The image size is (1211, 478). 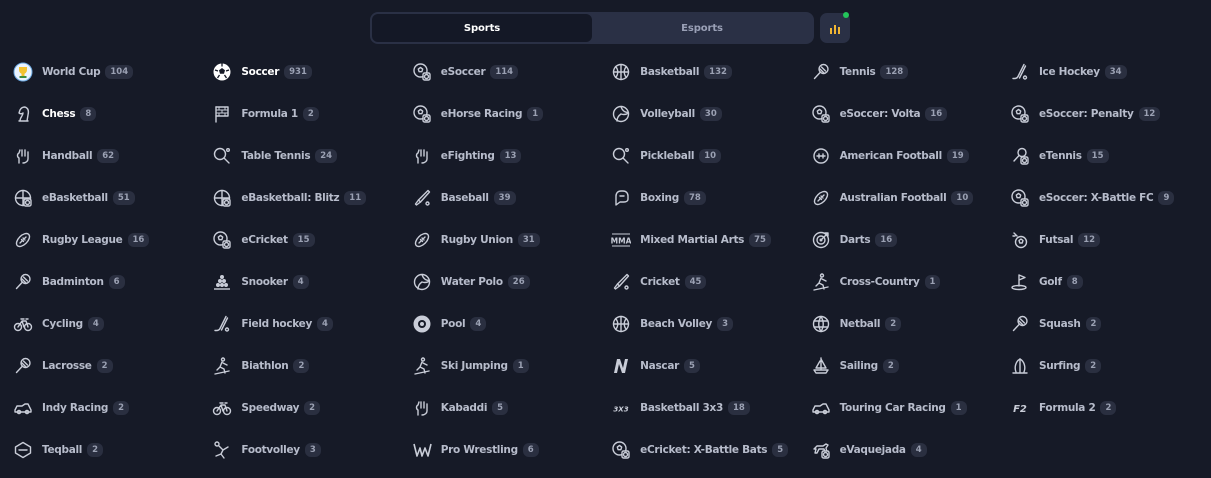 I want to click on sport-item: Table Tennis 24, so click(x=310, y=156).